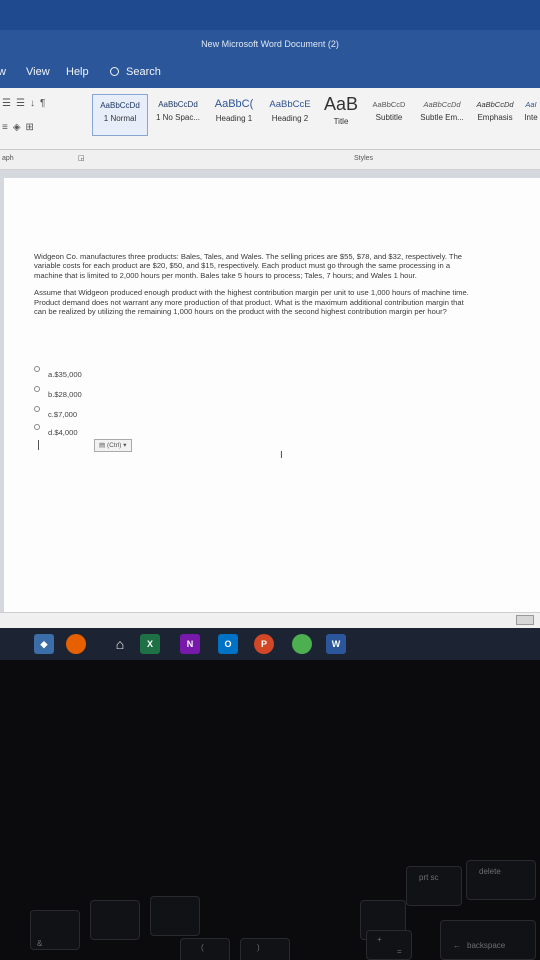 This screenshot has width=540, height=960. What do you see at coordinates (270, 160) in the screenshot?
I see `ribbon-group-labels: aph ◲ Styles` at bounding box center [270, 160].